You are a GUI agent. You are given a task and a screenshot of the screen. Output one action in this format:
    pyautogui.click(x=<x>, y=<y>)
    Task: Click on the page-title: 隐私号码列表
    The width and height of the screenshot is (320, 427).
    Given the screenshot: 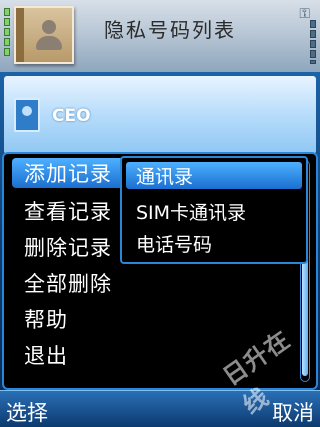 What is the action you would take?
    pyautogui.click(x=170, y=30)
    